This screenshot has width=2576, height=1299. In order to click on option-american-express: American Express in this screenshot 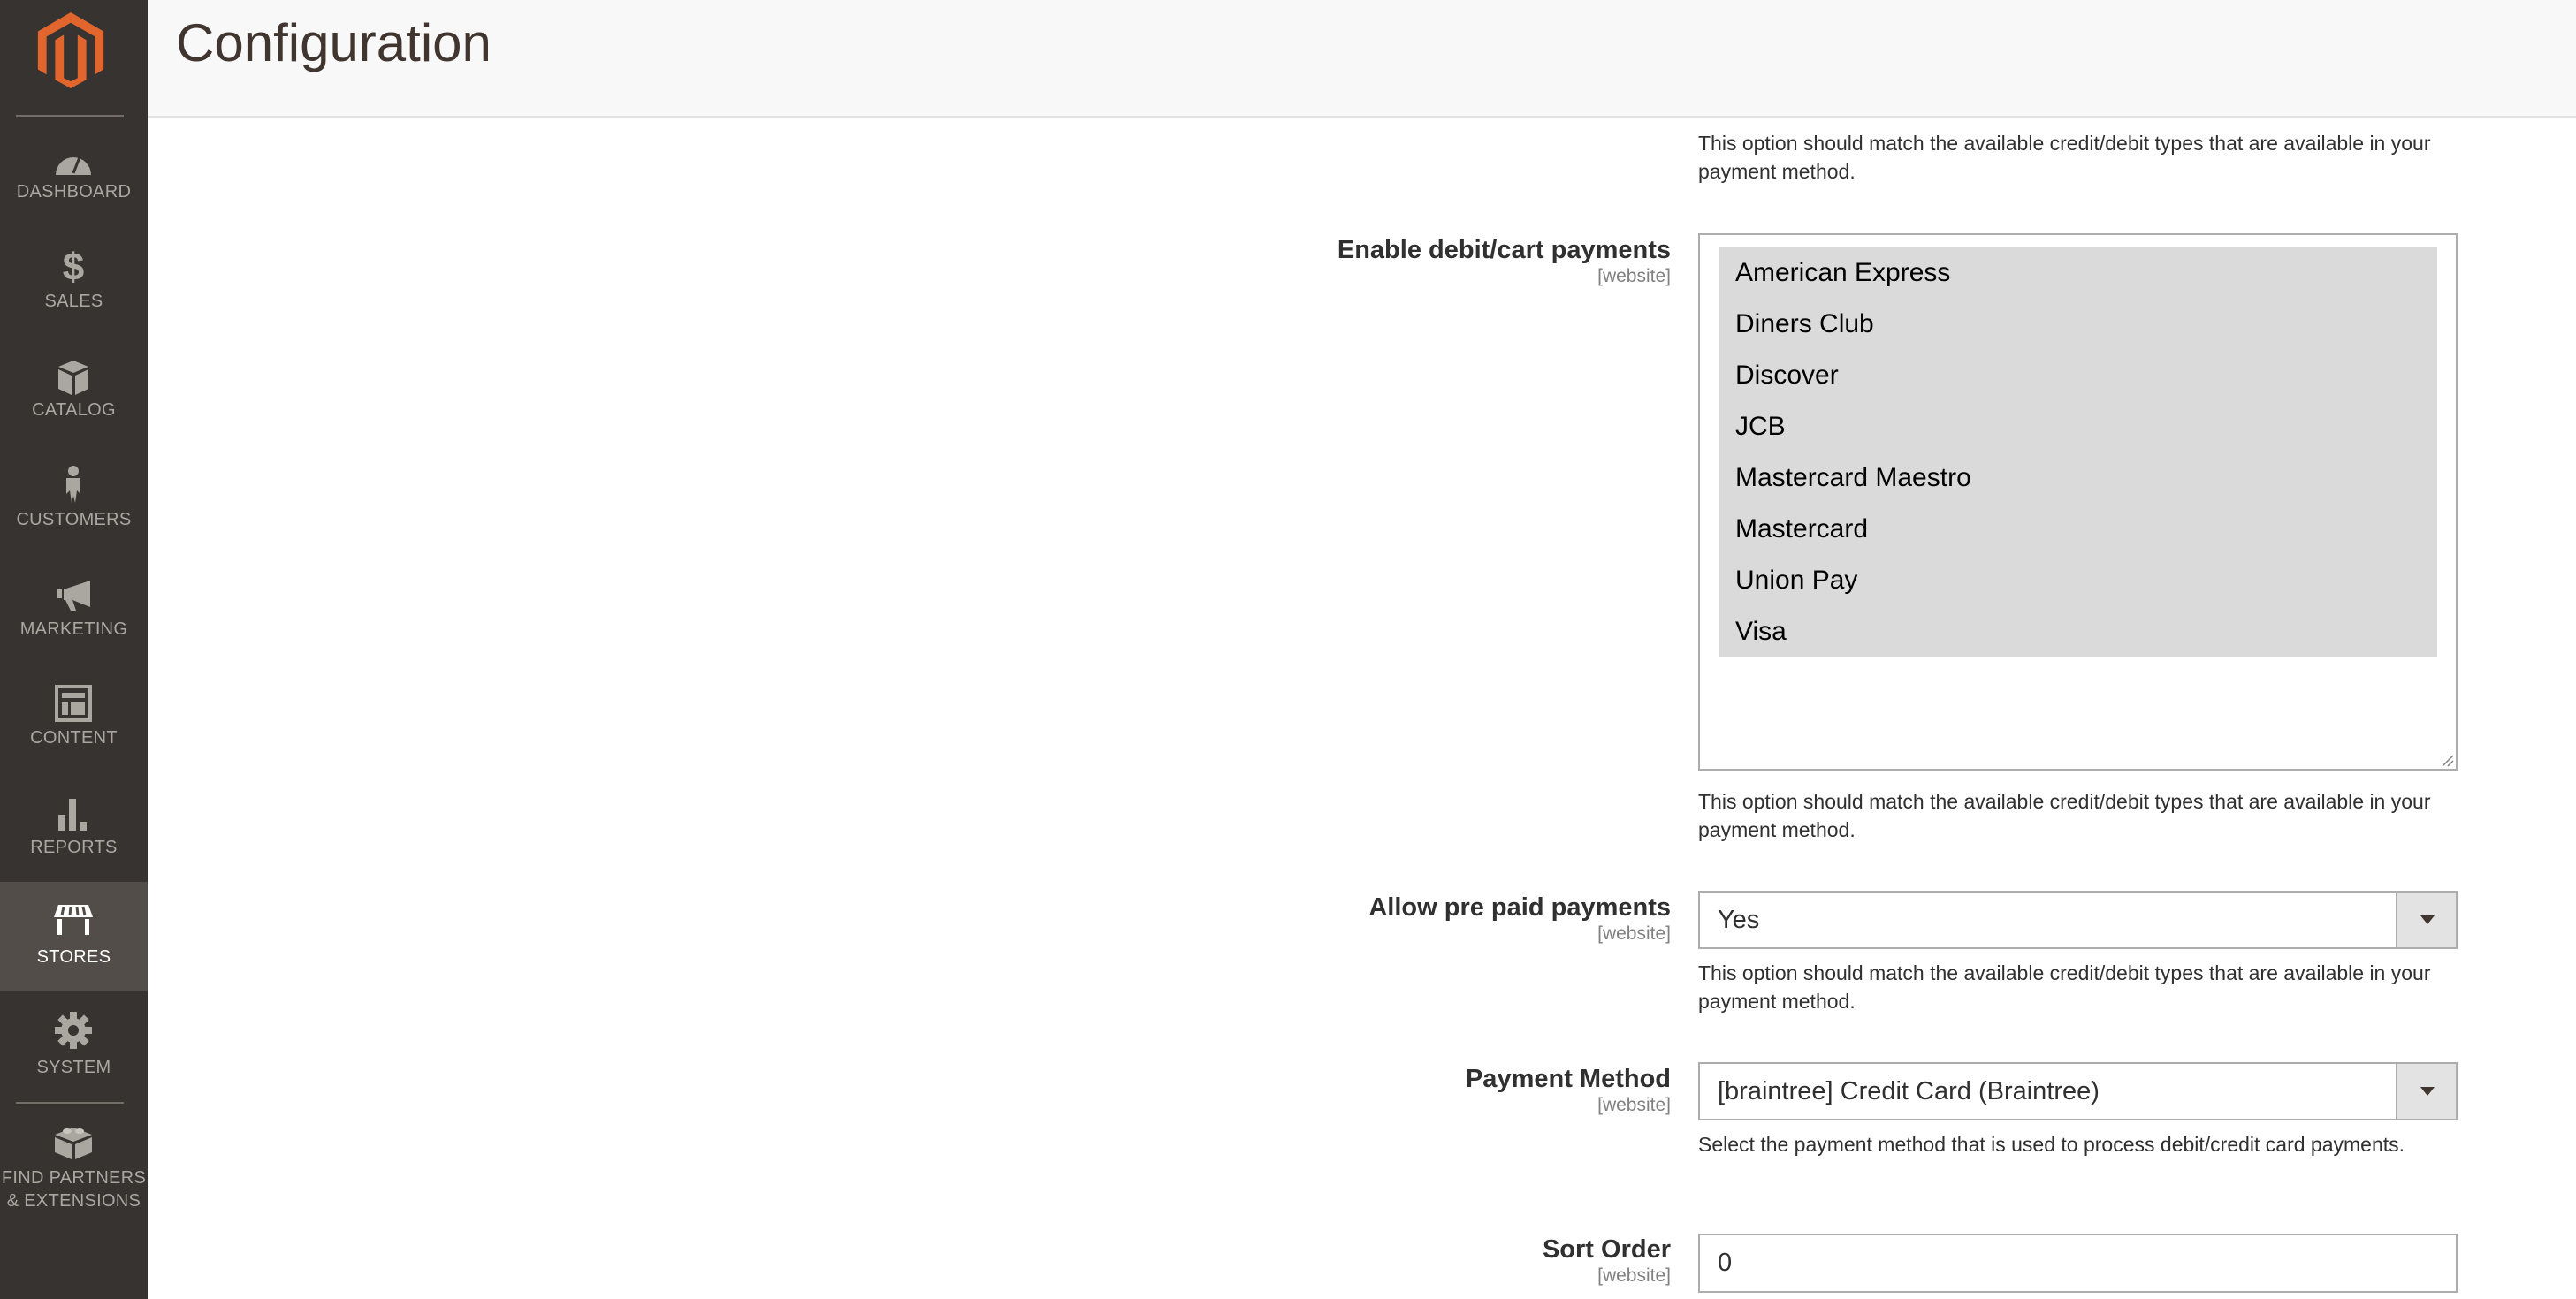, I will do `click(2078, 273)`.